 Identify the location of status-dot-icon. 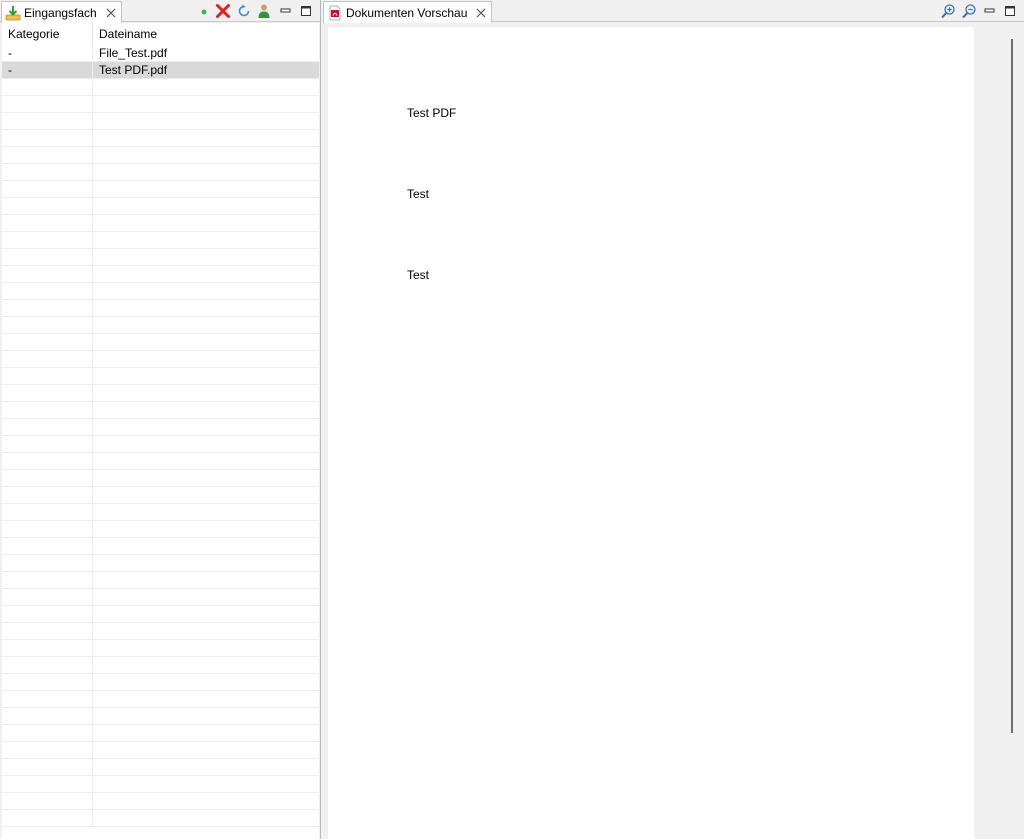
(204, 11).